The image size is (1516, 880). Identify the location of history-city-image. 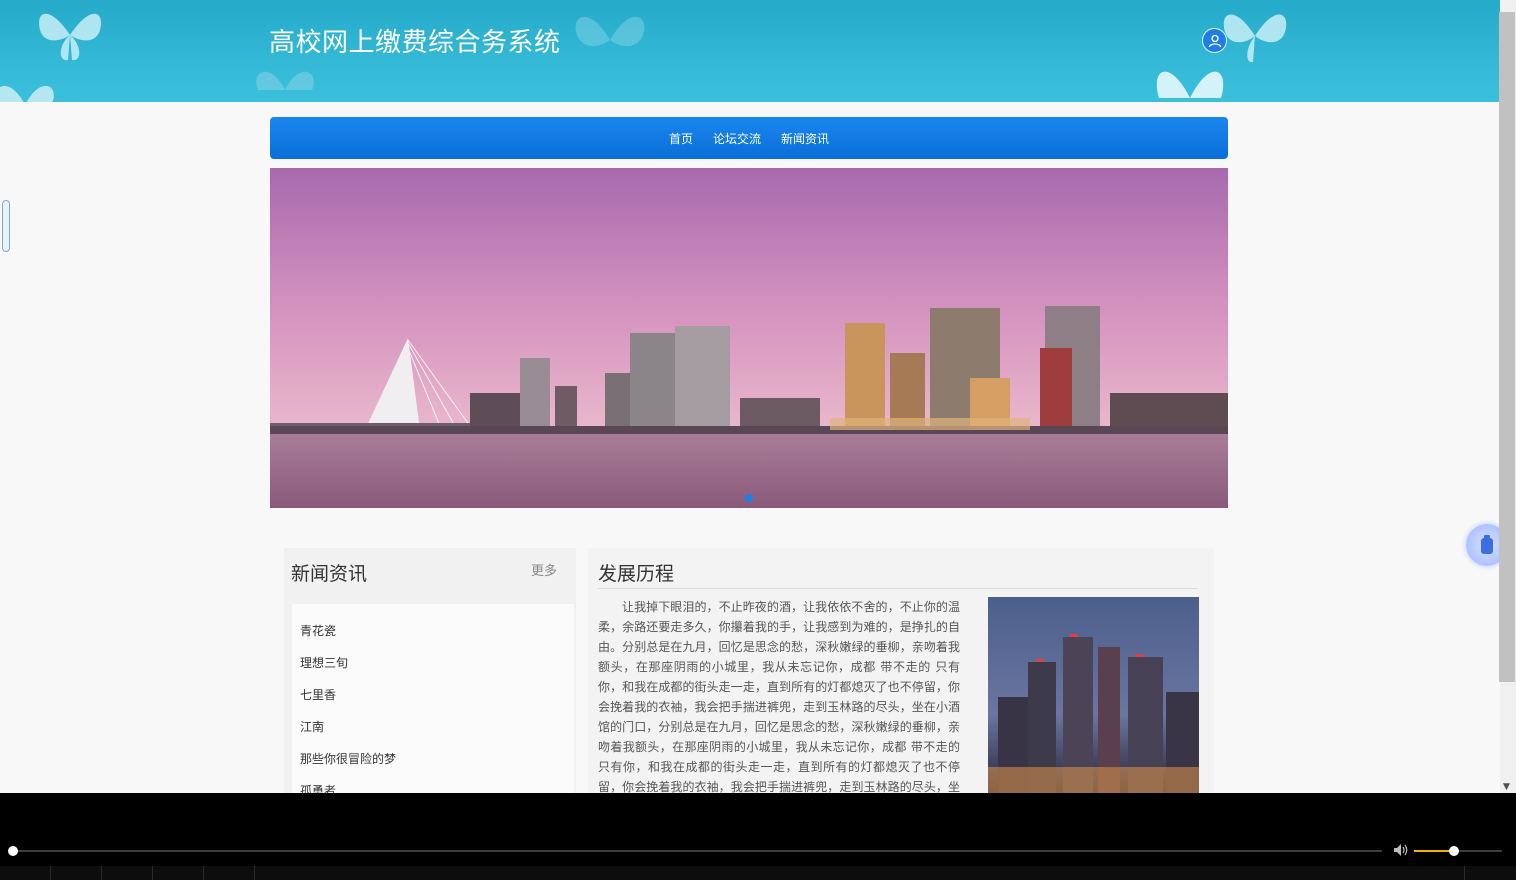
(1093, 695).